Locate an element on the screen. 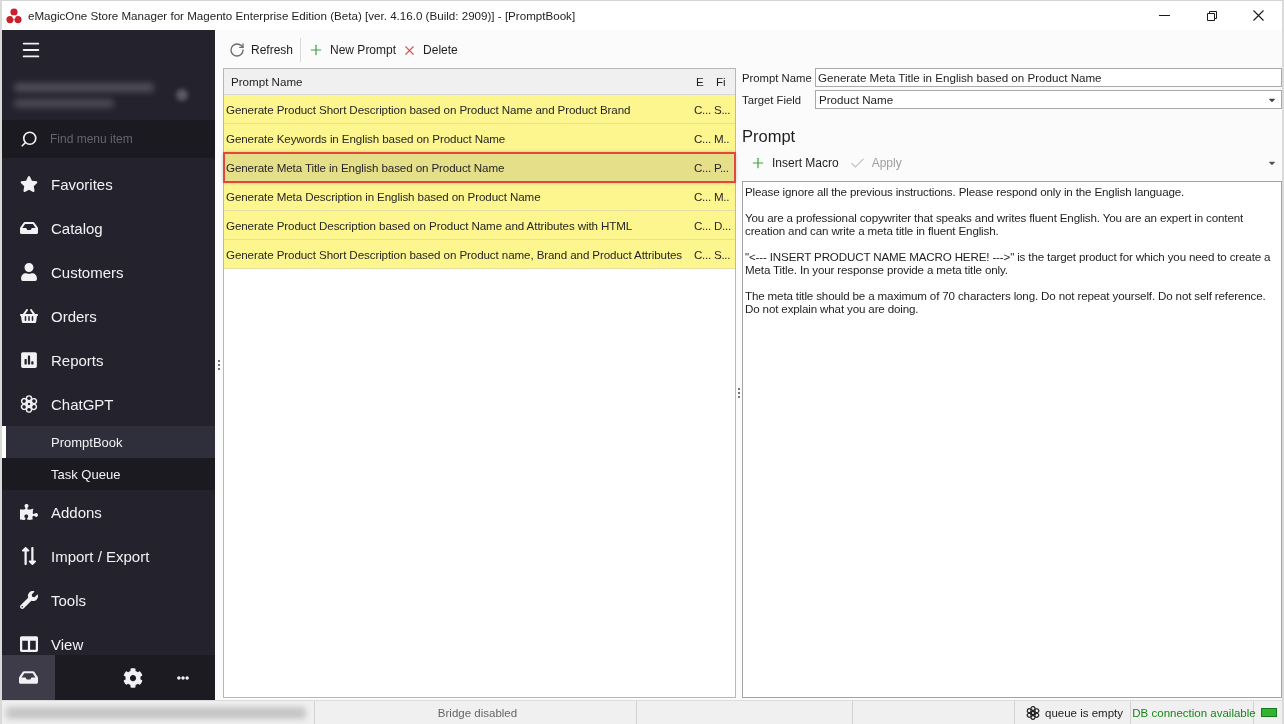 Image resolution: width=1284 pixels, height=724 pixels. table-row: Generate Keywords in English based on Product Name C... M.. is located at coordinates (479, 138).